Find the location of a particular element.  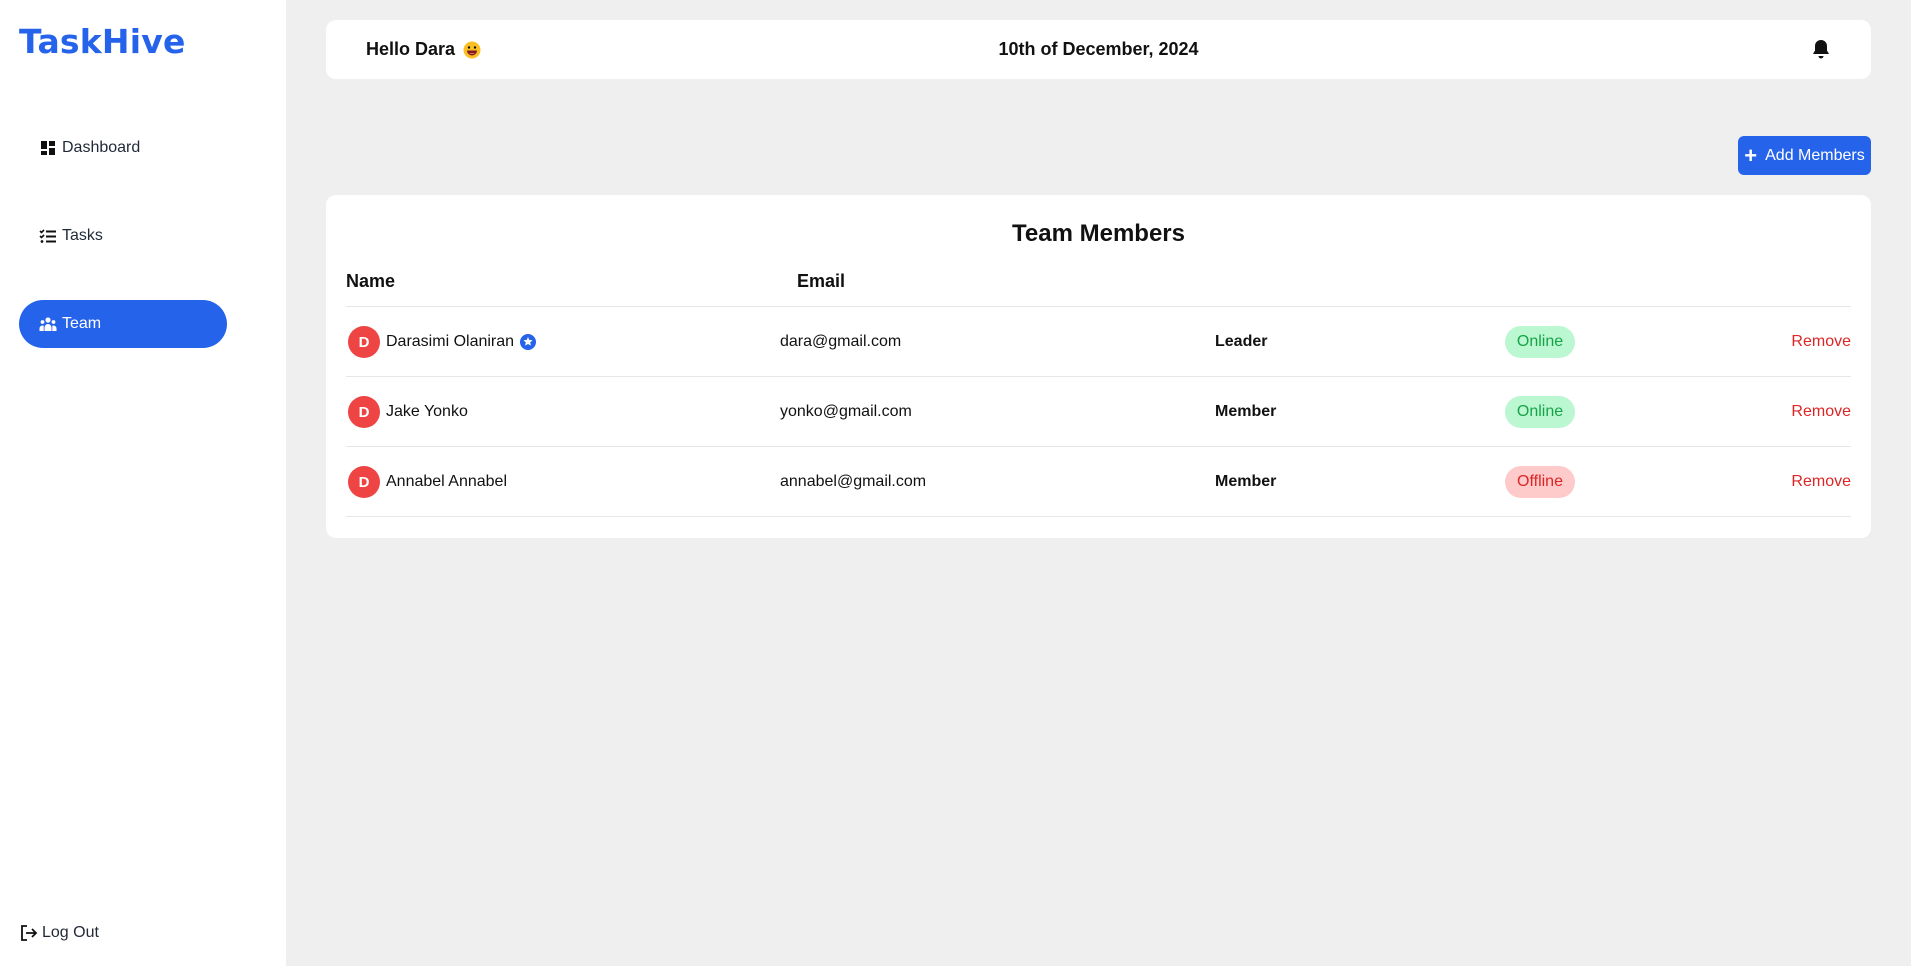

team-icon is located at coordinates (48, 324).